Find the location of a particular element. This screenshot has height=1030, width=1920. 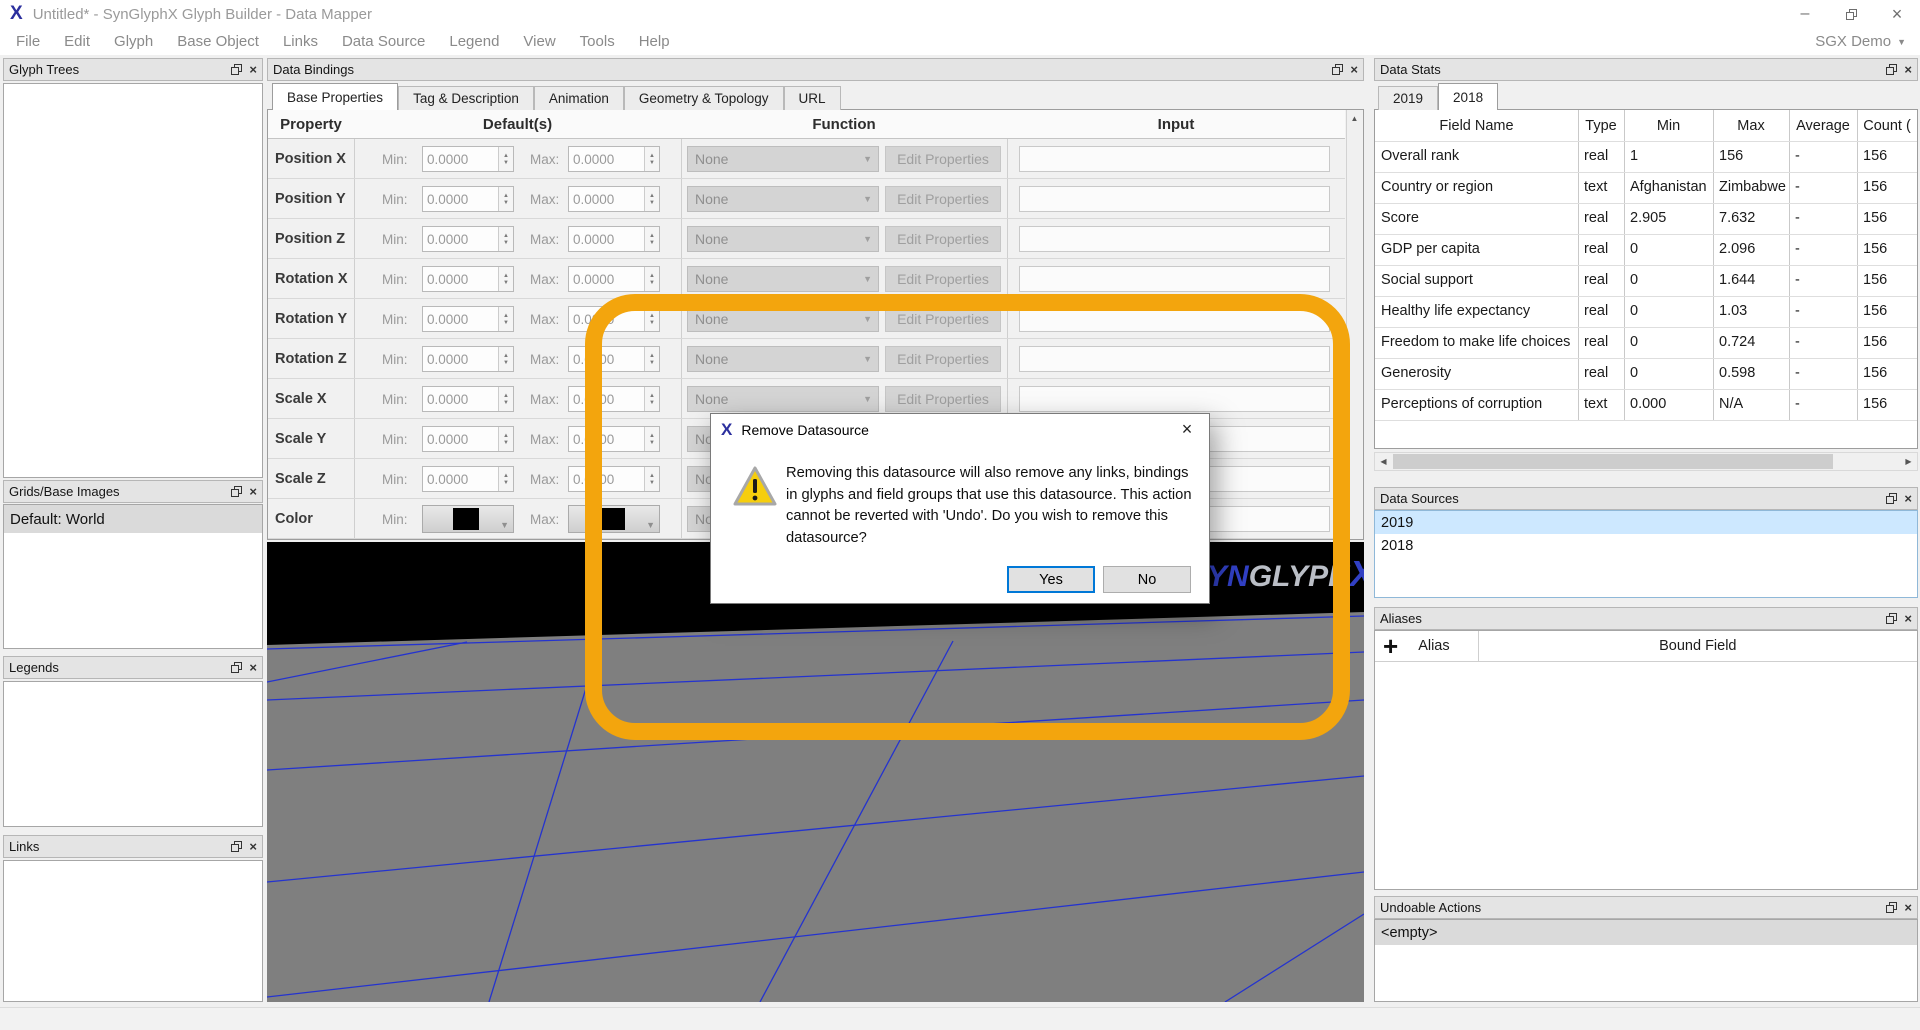

tab-tag-description: Tag & Description is located at coordinates (466, 98).